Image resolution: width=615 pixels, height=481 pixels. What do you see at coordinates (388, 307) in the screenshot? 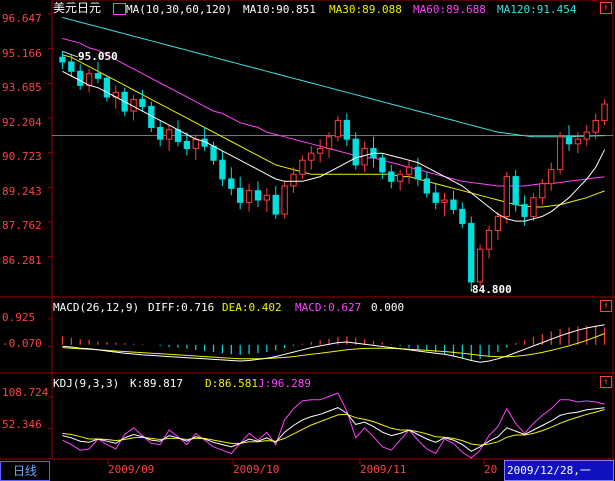
I see `macd-extra-value: 0.000` at bounding box center [388, 307].